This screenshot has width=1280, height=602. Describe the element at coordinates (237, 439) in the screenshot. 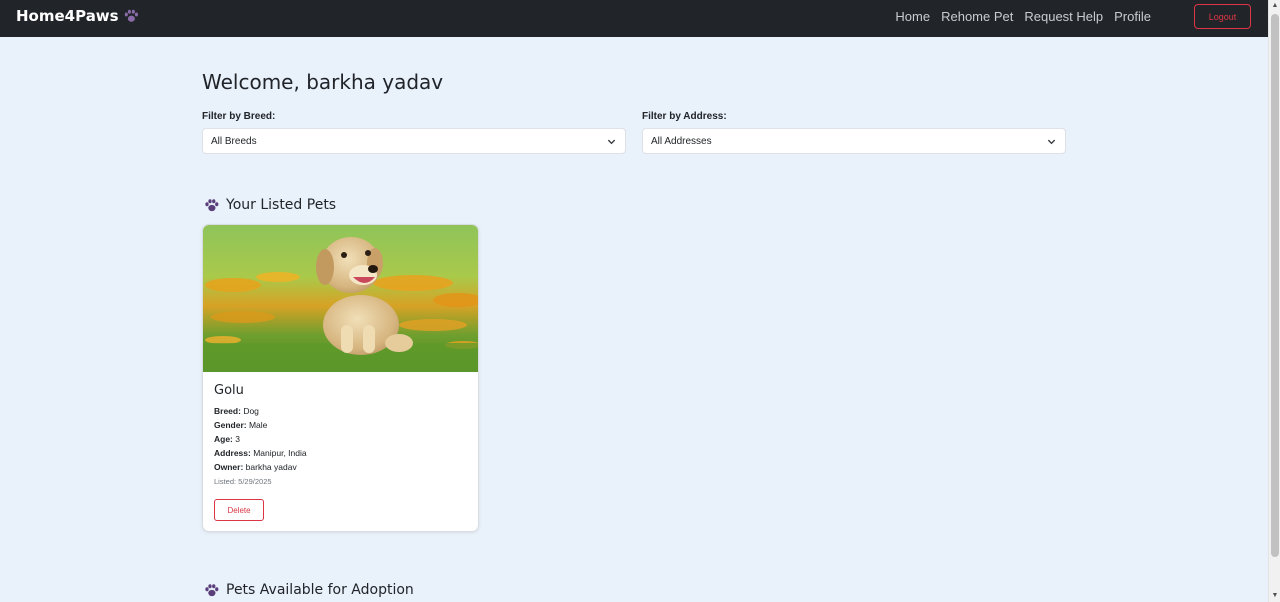

I see `pet-age-value: 3` at that location.